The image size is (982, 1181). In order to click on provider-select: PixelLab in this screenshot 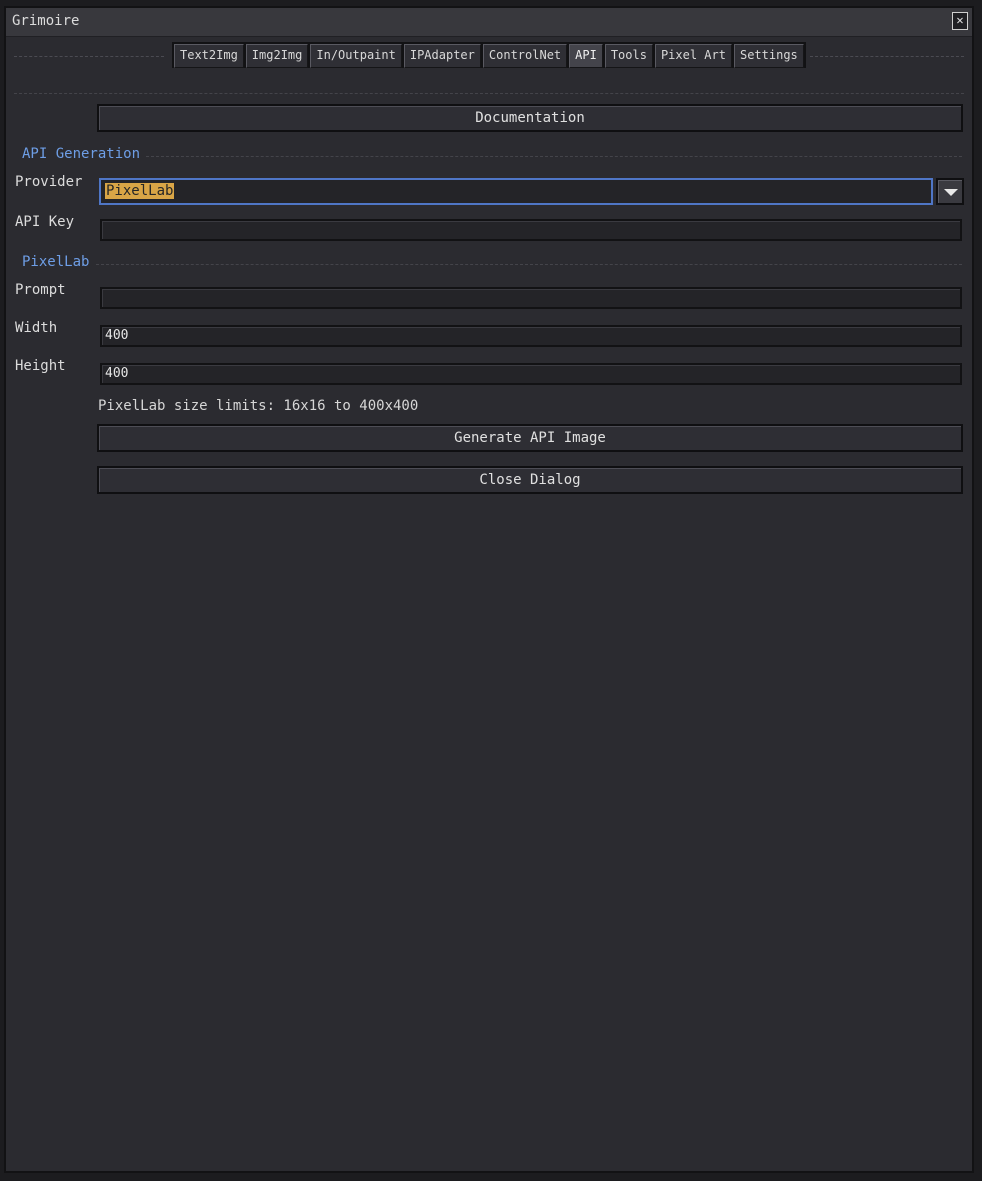, I will do `click(516, 191)`.